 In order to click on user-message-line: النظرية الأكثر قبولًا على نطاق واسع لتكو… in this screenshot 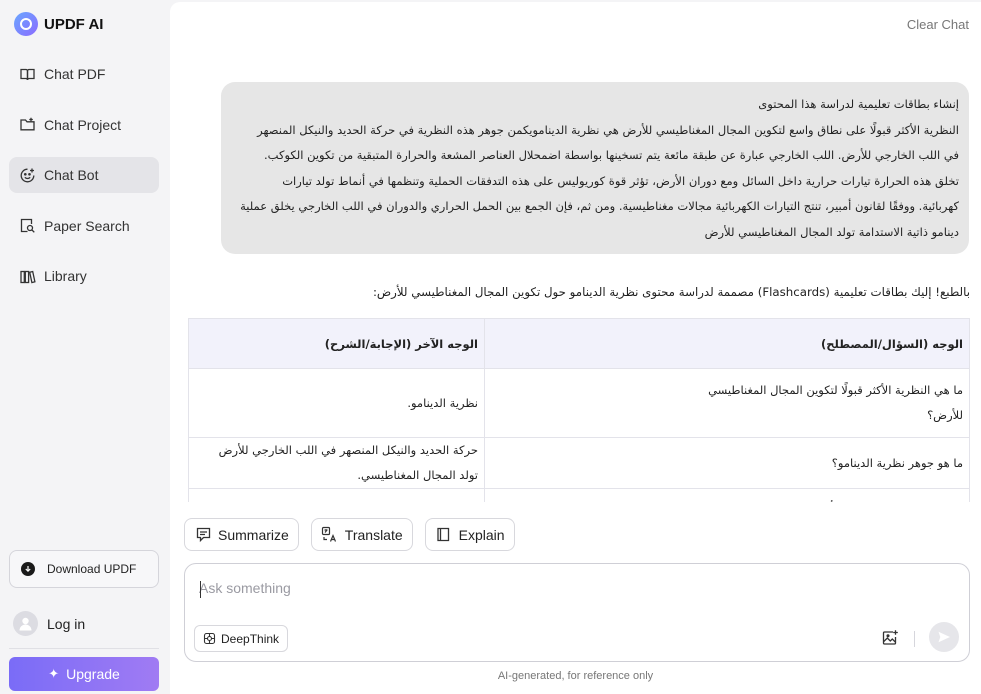, I will do `click(608, 129)`.